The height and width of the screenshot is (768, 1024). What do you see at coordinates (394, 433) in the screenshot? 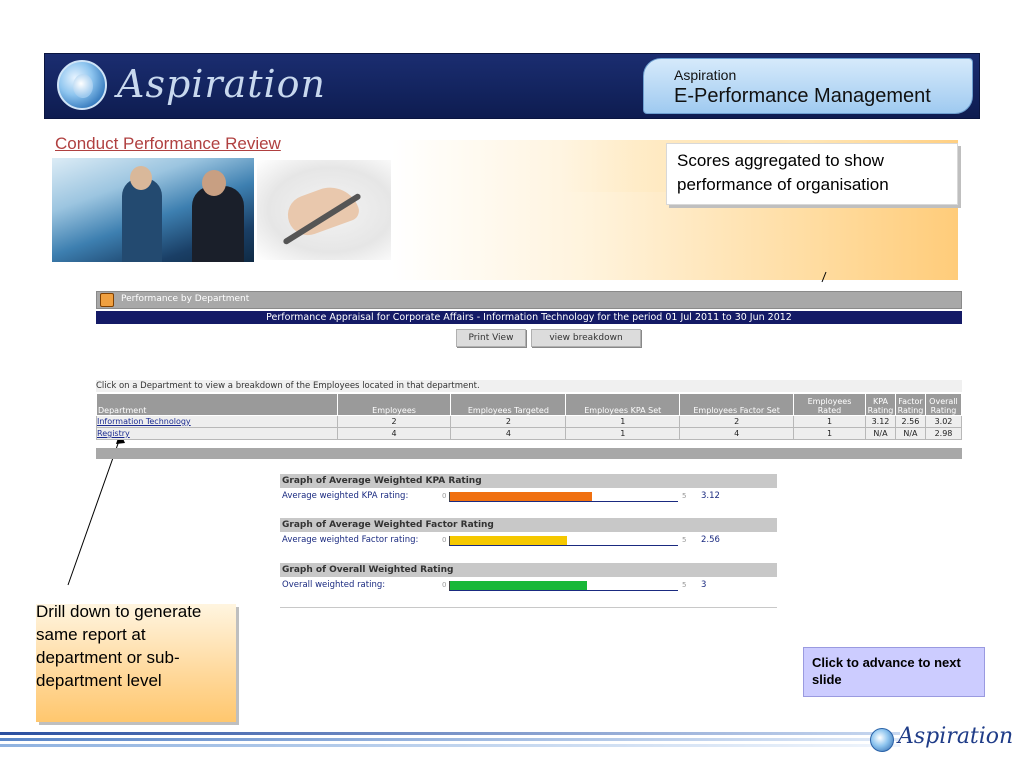
I see `cell-employees: 4` at bounding box center [394, 433].